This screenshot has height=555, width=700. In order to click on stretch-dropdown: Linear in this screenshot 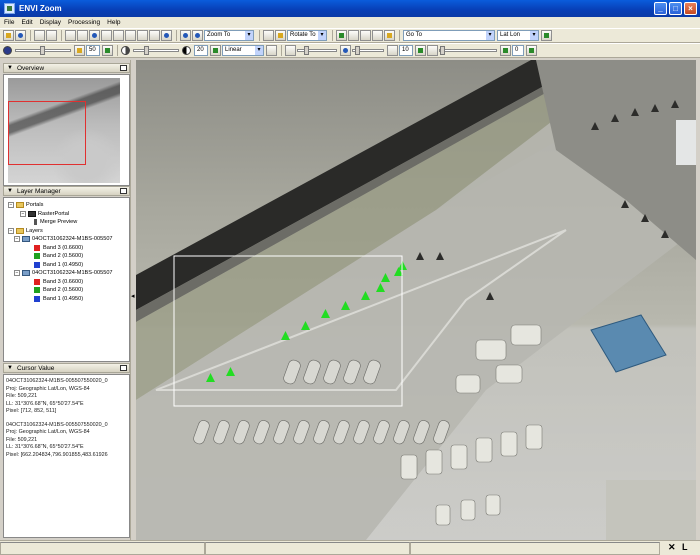, I will do `click(243, 50)`.